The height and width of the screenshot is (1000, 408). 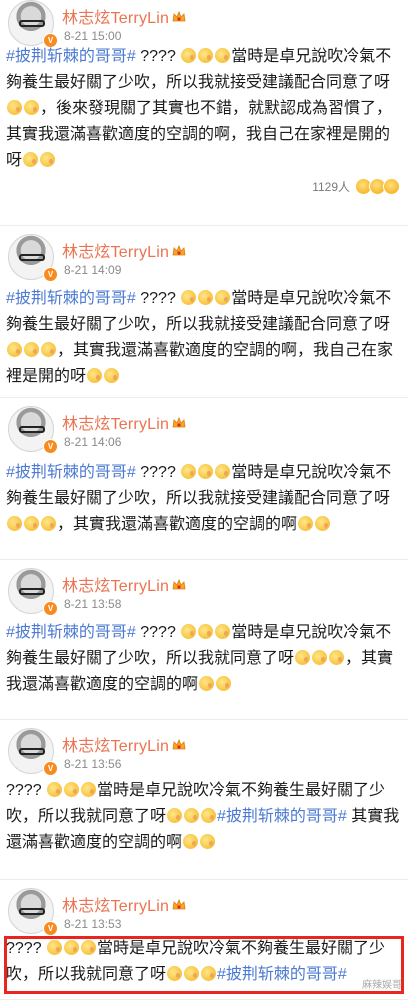 What do you see at coordinates (204, 430) in the screenshot?
I see `post-header: V 林志炫TerryLin 8-21 14:06` at bounding box center [204, 430].